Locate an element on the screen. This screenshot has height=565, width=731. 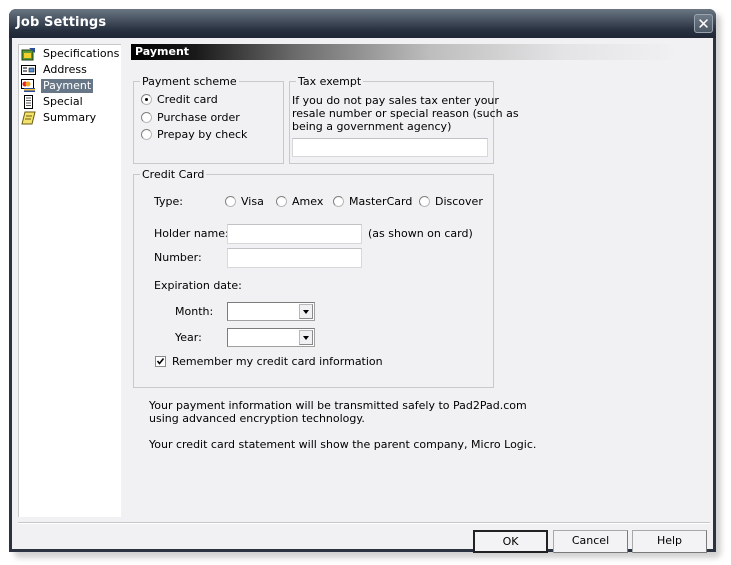
month-label: Month: is located at coordinates (194, 311).